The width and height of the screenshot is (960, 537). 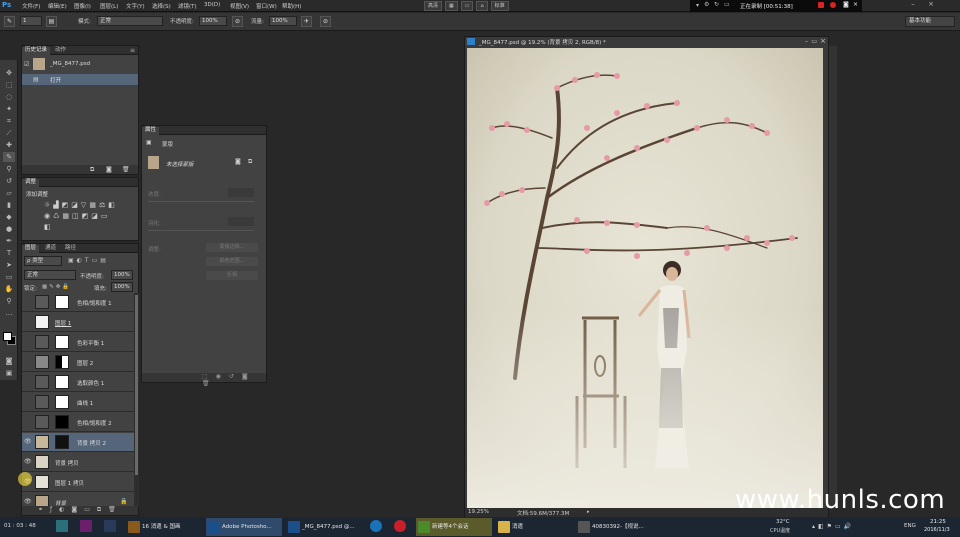 I want to click on layer-row: 选取颜色 1, so click(x=78, y=382).